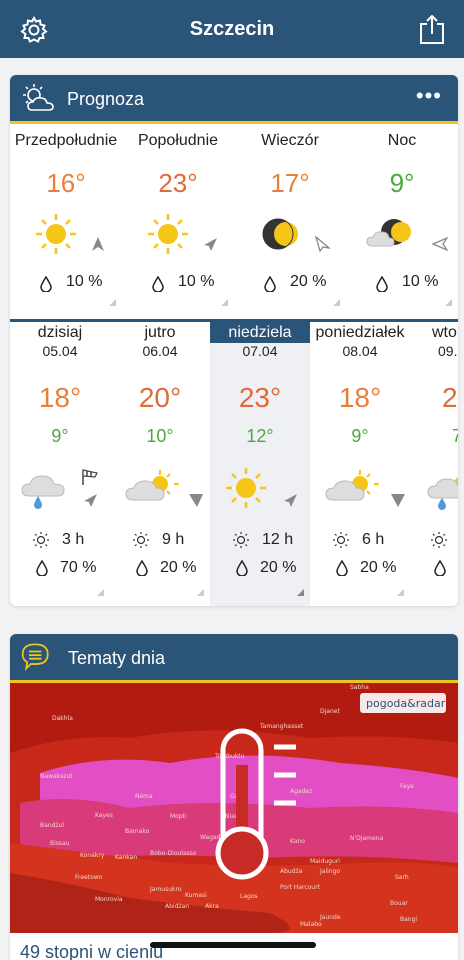 This screenshot has width=464, height=960. I want to click on rain-cloud-icon, so click(43, 492).